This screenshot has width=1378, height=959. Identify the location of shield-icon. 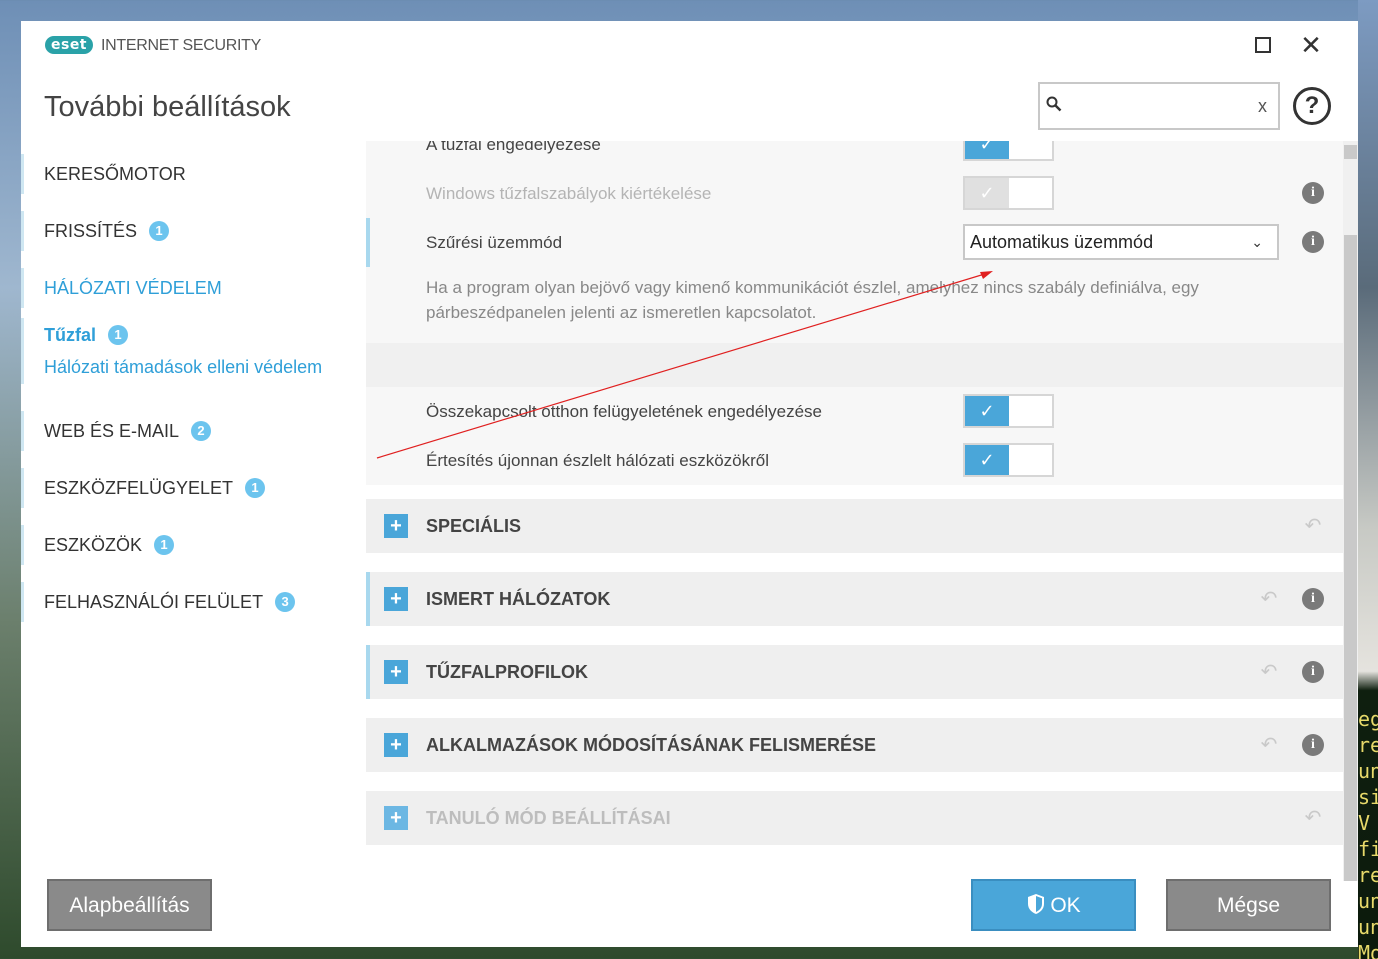
(1036, 904).